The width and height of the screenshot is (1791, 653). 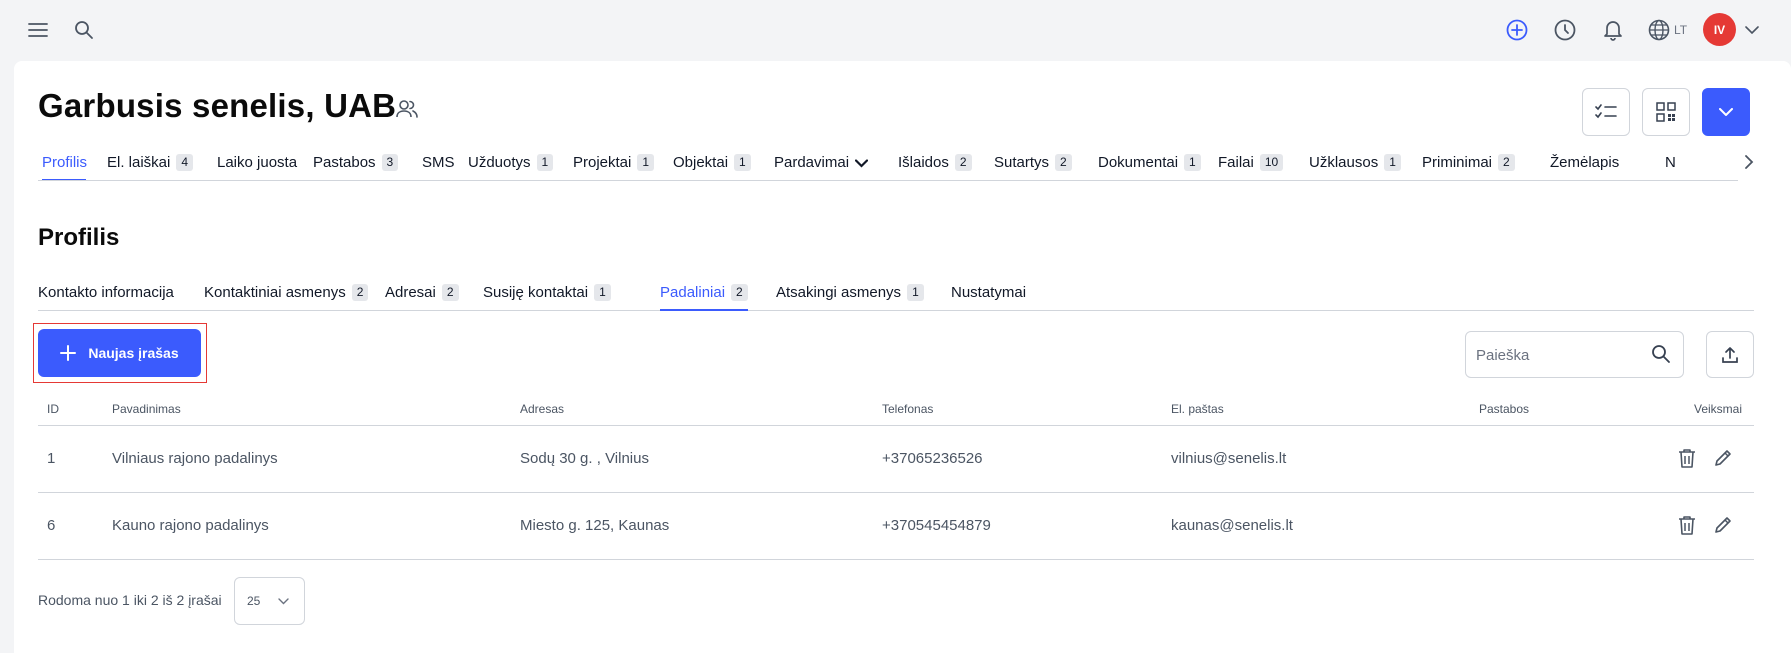 I want to click on tab-label: El. laiškai, so click(x=139, y=162).